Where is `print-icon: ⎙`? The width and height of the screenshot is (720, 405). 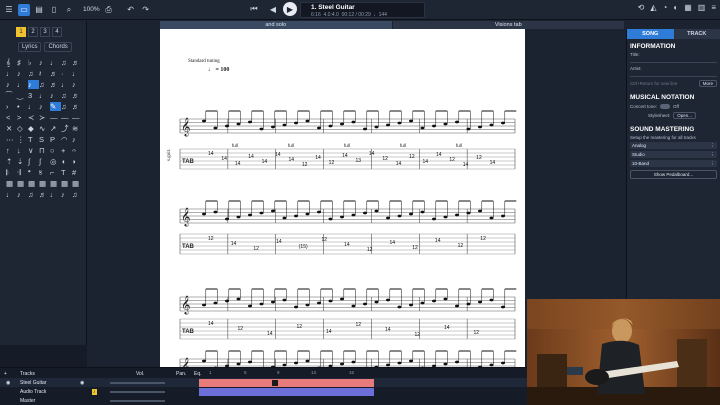 print-icon: ⎙ is located at coordinates (109, 10).